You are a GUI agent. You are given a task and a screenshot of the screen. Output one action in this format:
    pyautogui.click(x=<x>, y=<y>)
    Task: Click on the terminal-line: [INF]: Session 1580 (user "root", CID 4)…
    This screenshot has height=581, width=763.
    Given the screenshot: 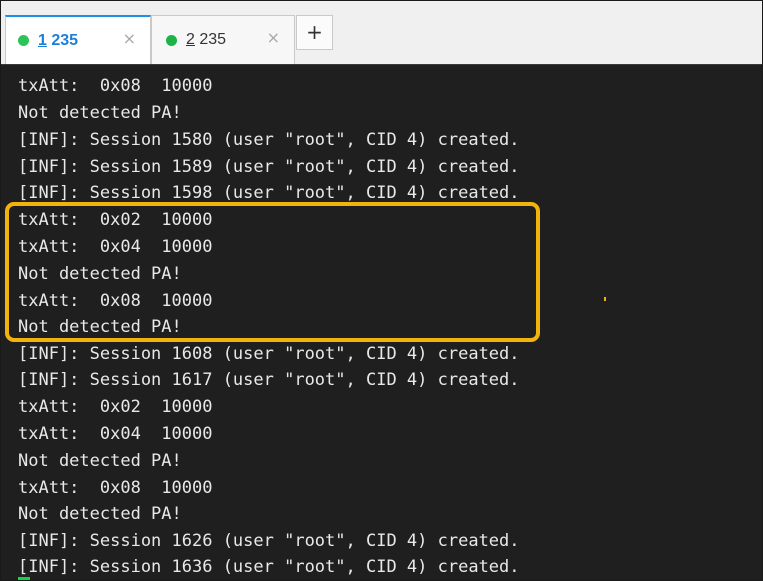 What is the action you would take?
    pyautogui.click(x=269, y=140)
    